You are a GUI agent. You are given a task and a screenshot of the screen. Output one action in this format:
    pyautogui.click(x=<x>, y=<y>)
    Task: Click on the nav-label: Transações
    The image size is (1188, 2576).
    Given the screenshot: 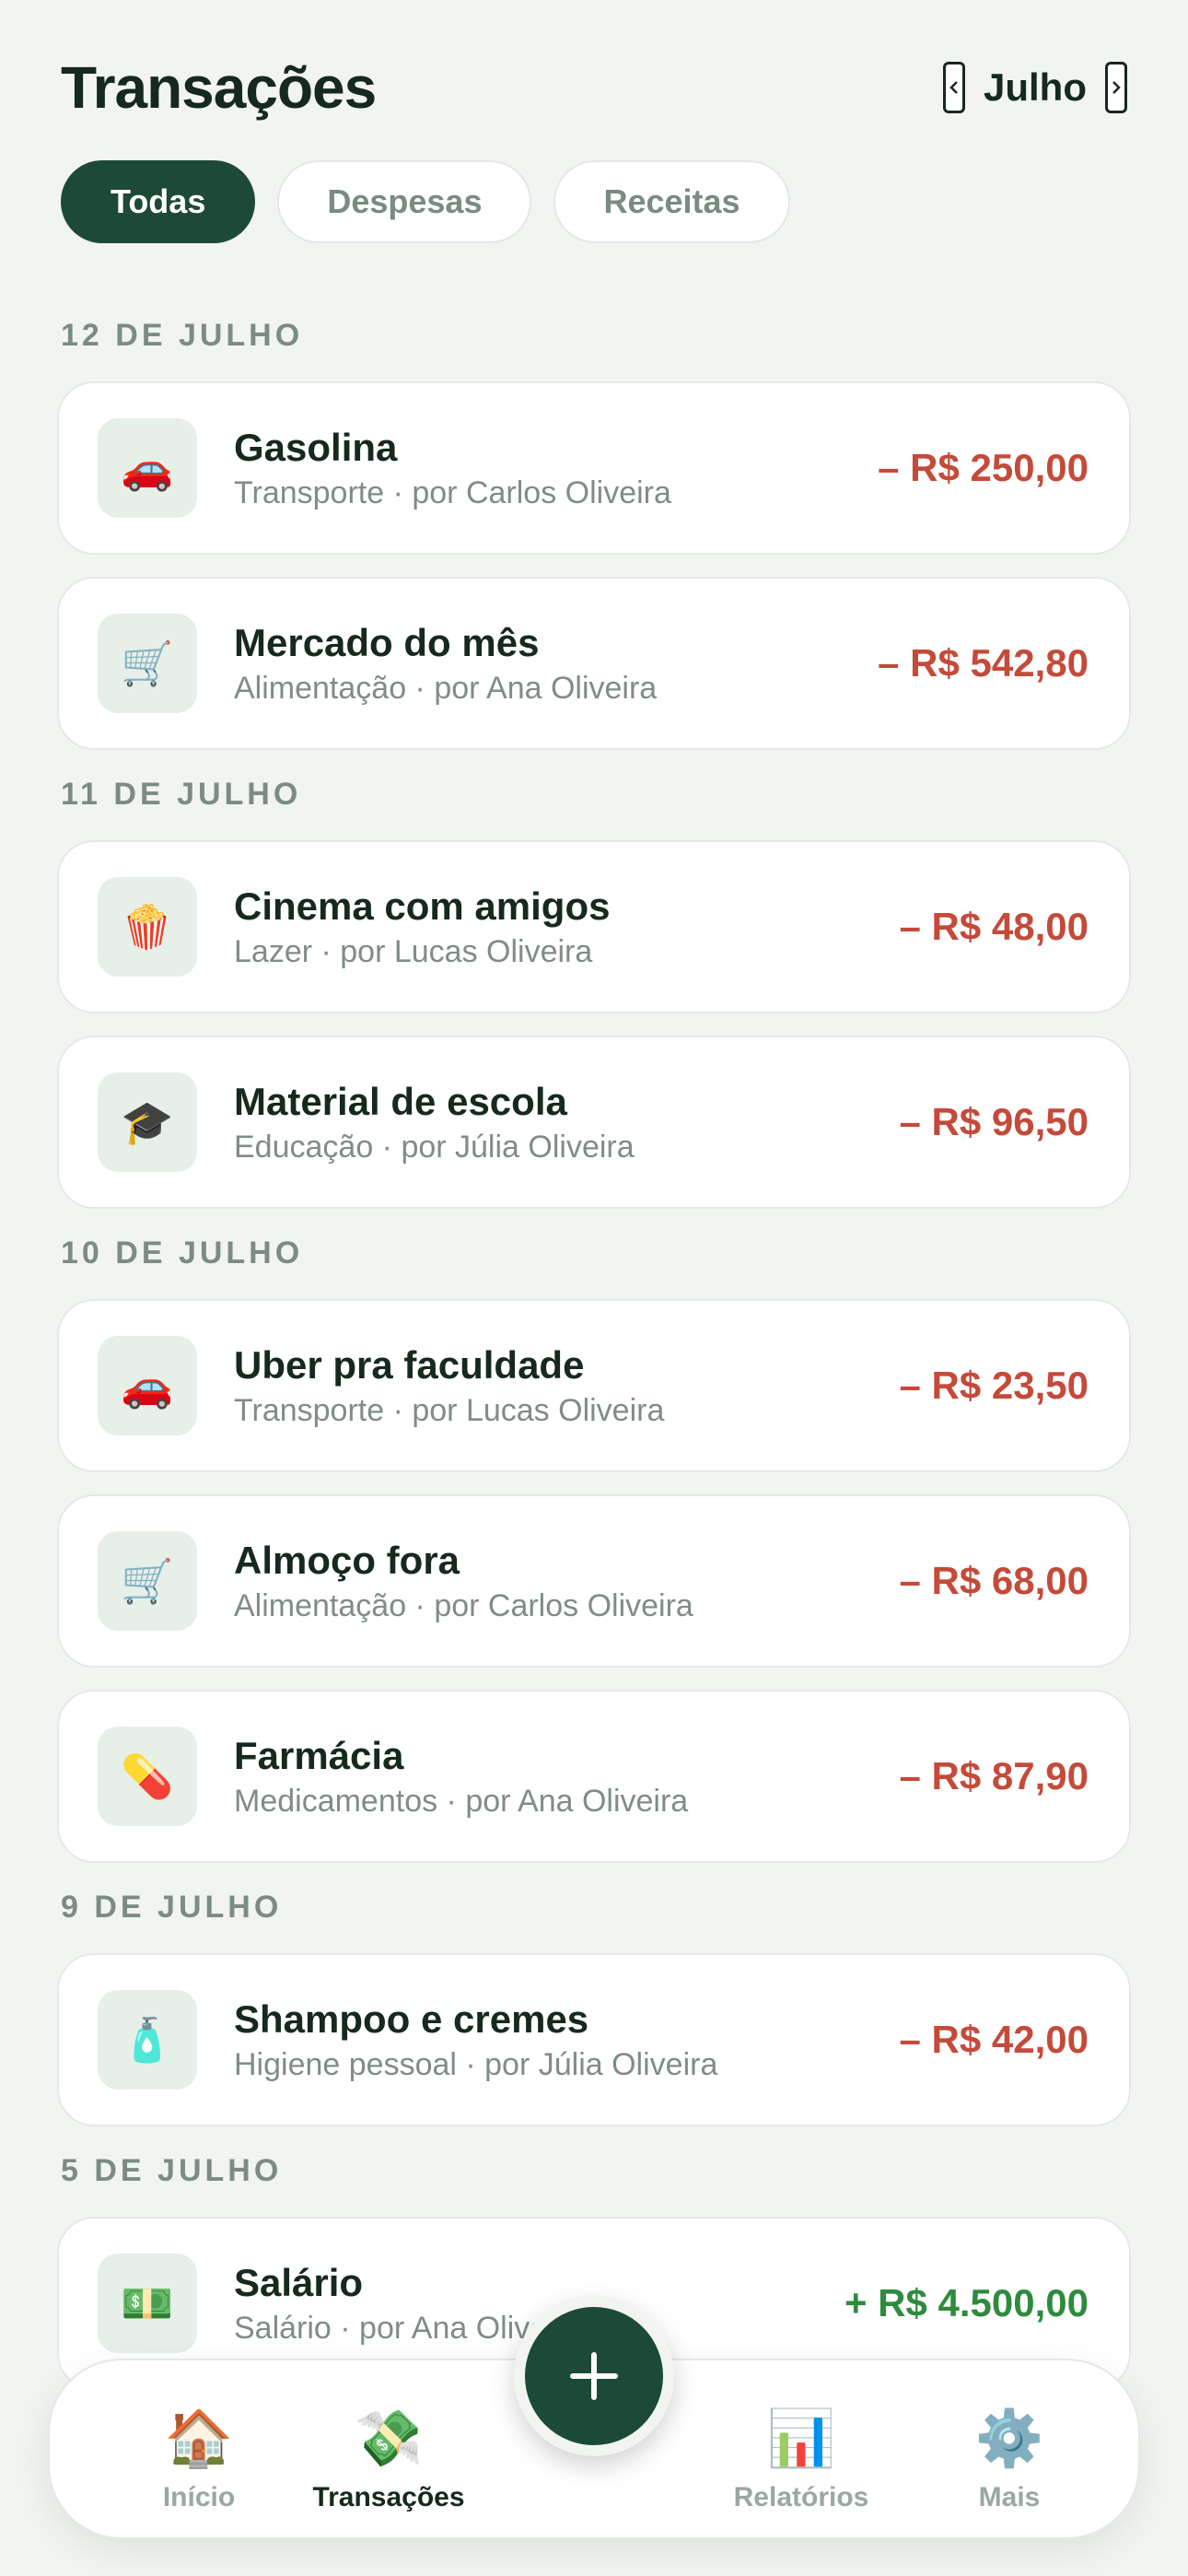 What is the action you would take?
    pyautogui.click(x=388, y=2497)
    